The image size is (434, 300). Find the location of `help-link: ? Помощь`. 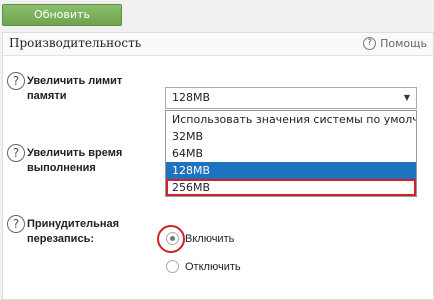

help-link: ? Помощь is located at coordinates (395, 43).